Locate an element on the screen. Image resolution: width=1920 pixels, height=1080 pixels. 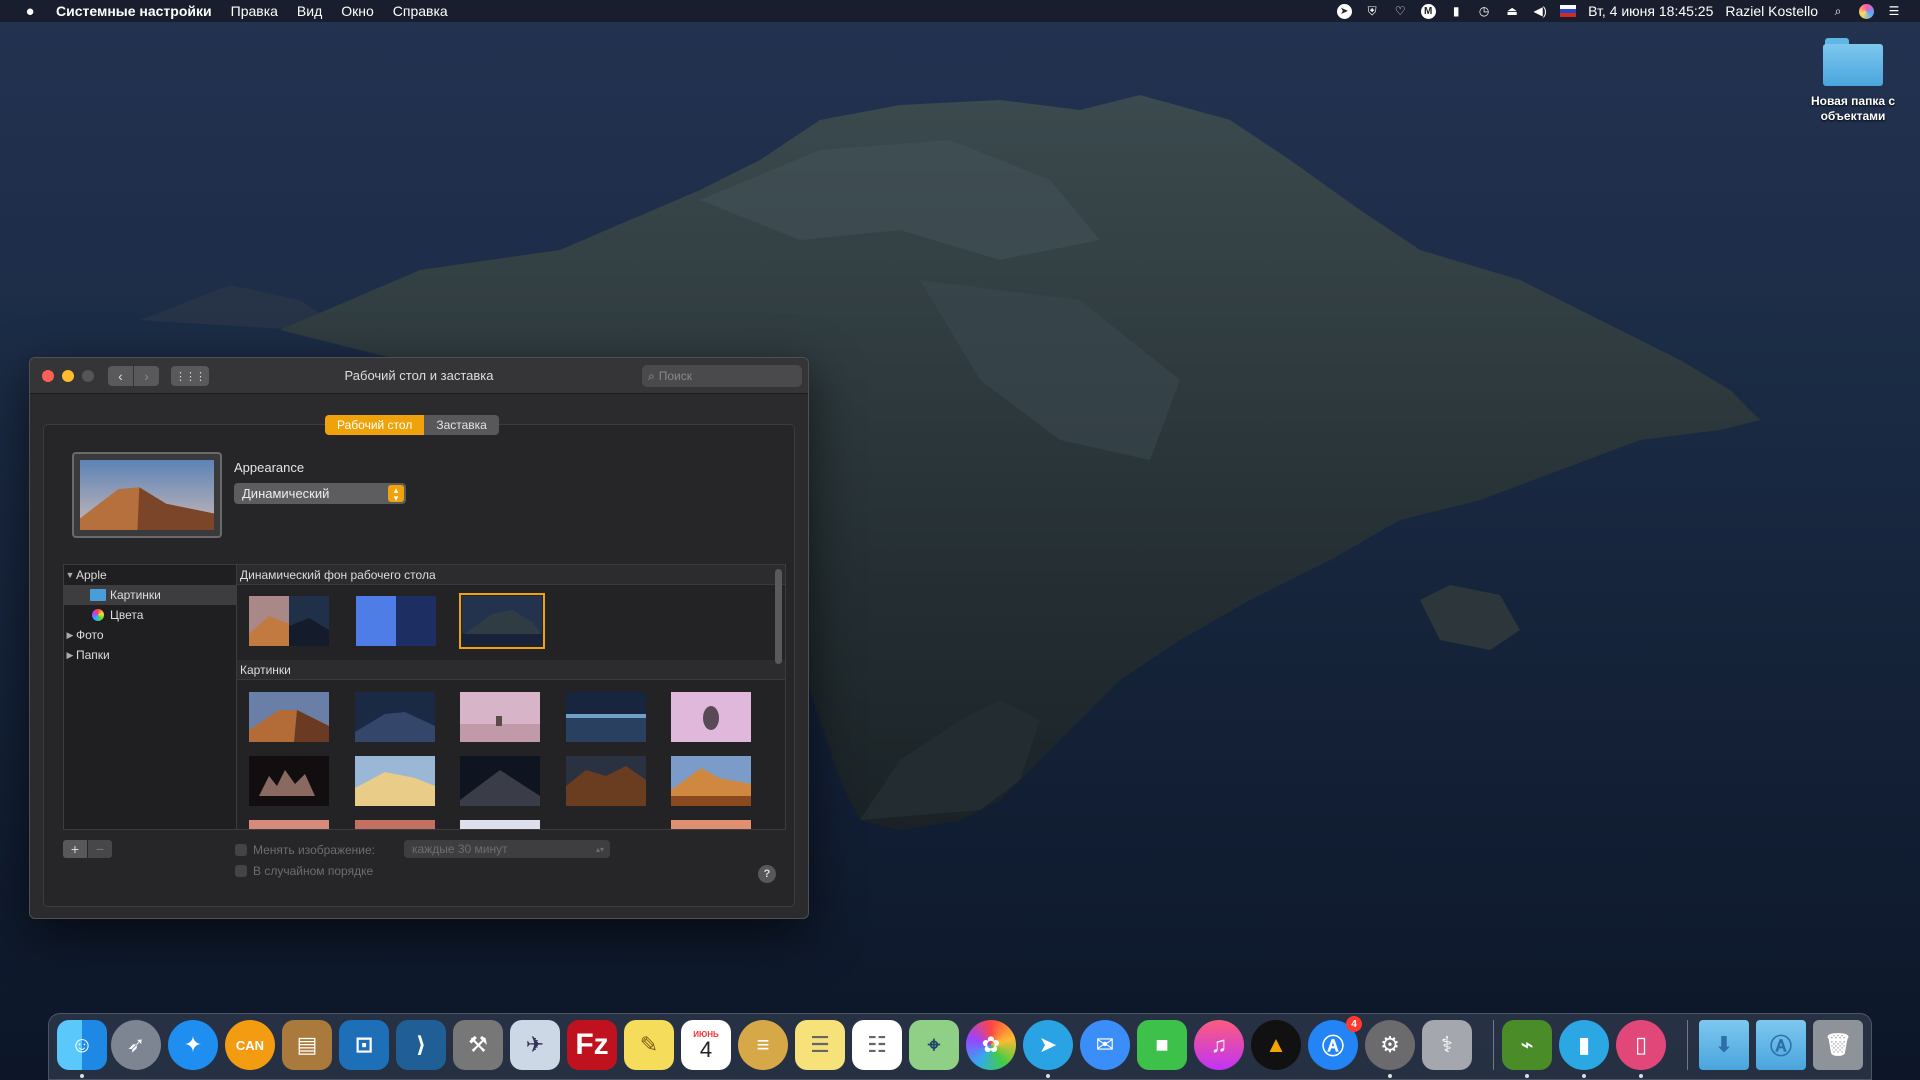
interval-select: каждые 30 минут ▴▾ is located at coordinates (507, 849).